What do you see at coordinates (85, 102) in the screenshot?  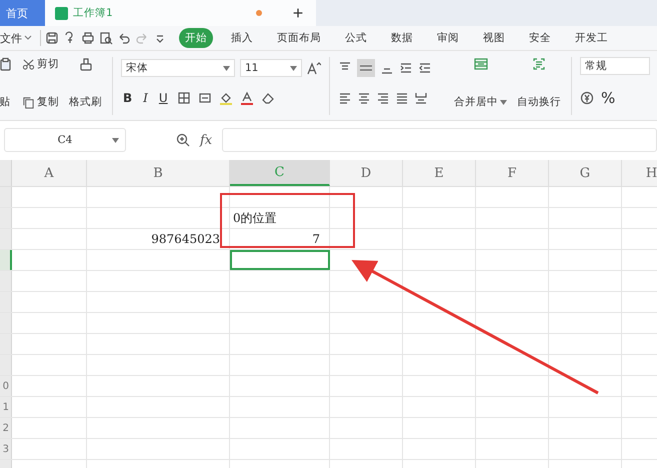 I see `format-painter-button: 格式刷` at bounding box center [85, 102].